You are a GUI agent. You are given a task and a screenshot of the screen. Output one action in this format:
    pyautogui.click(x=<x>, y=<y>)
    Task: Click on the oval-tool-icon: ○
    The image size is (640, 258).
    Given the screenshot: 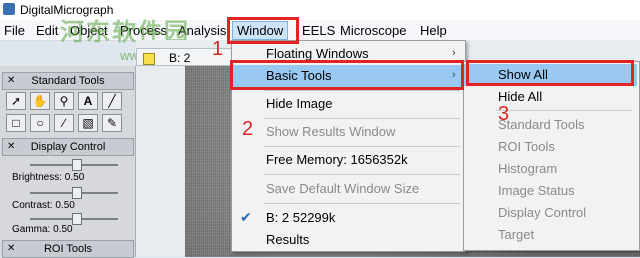 What is the action you would take?
    pyautogui.click(x=40, y=123)
    